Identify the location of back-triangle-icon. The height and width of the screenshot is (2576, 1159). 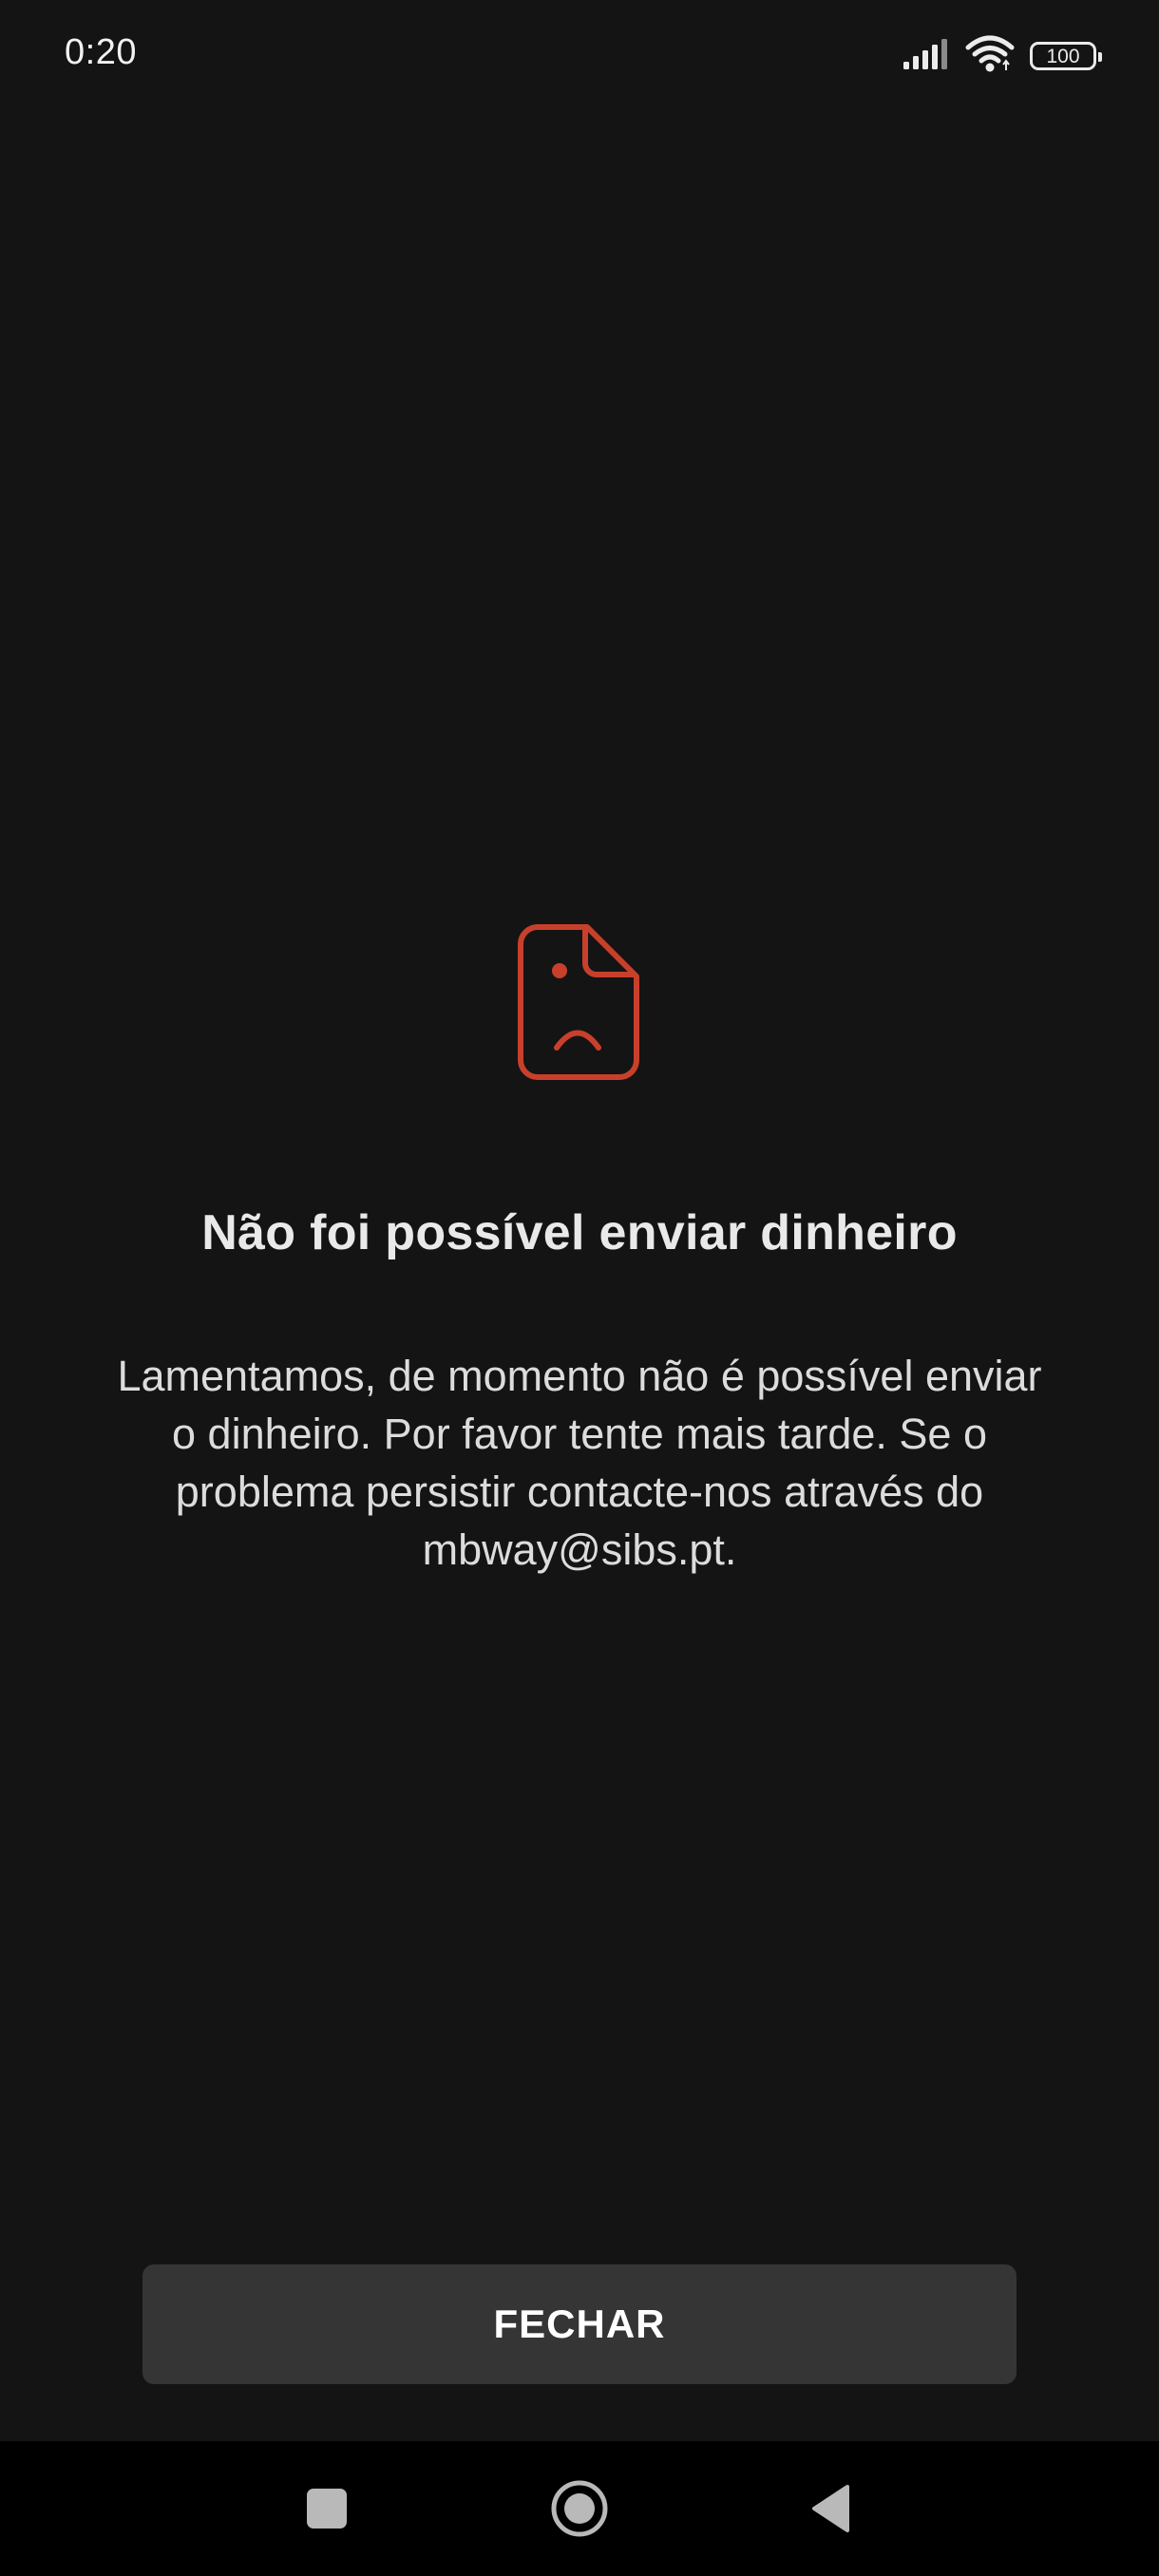
(830, 2508).